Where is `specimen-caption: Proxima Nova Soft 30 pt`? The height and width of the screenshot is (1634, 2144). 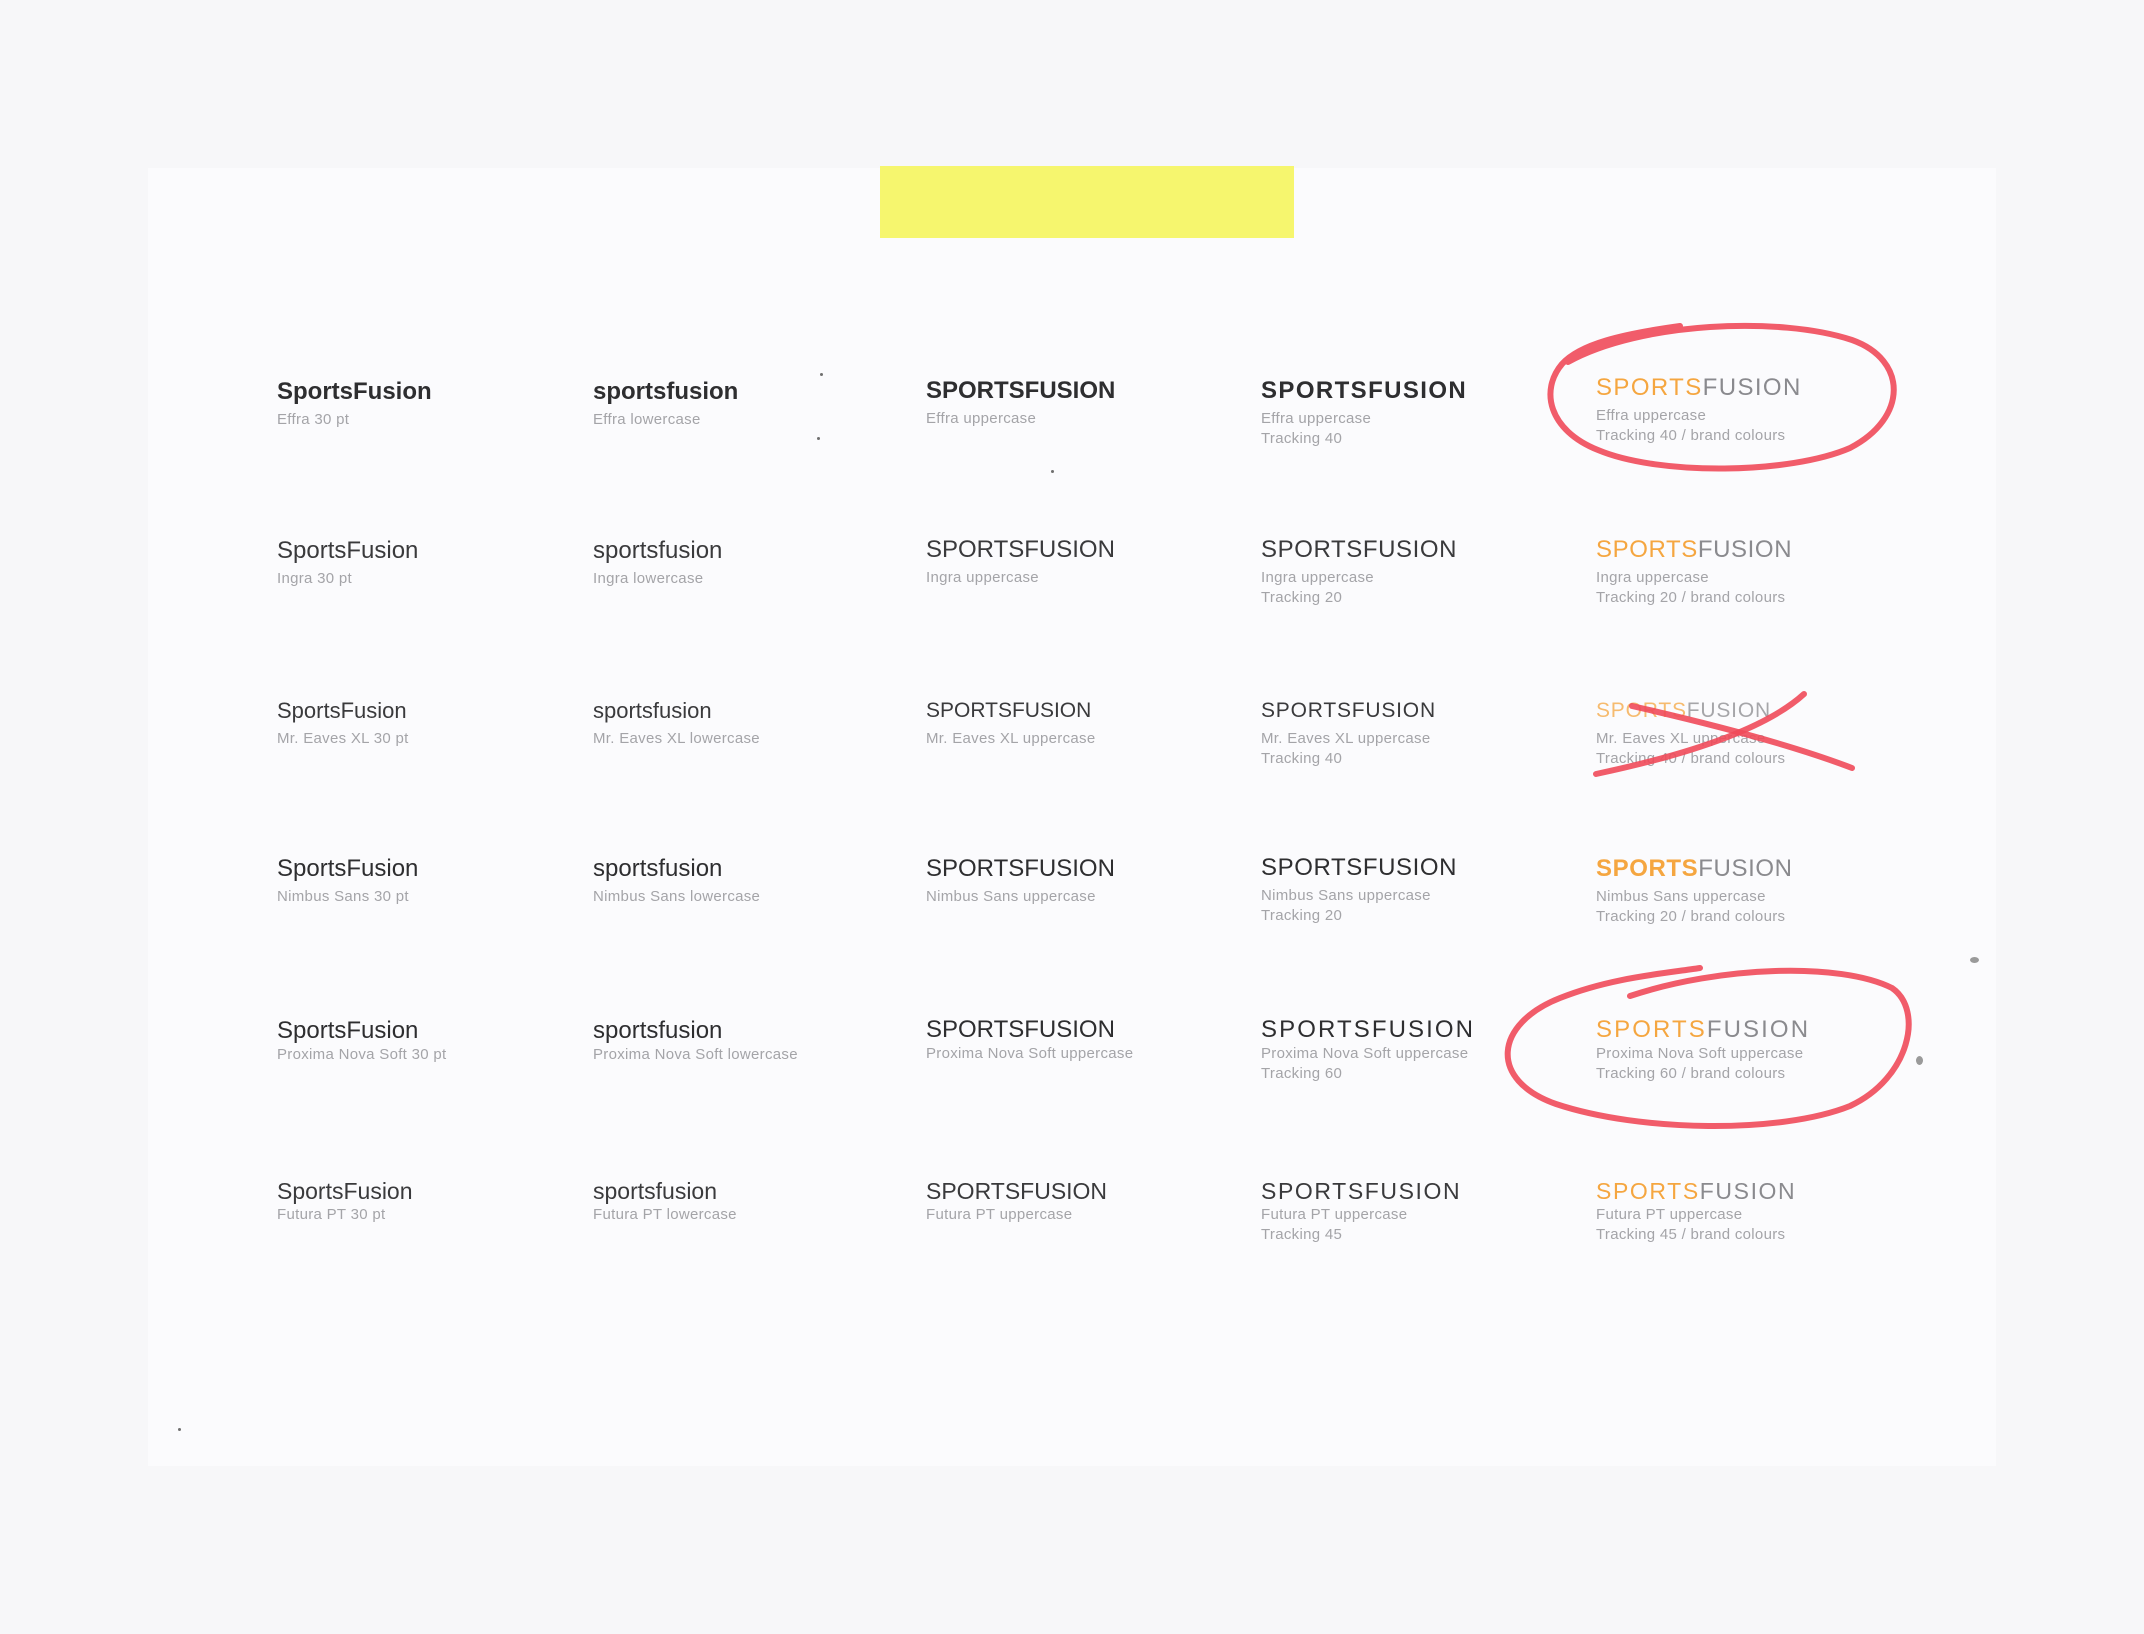 specimen-caption: Proxima Nova Soft 30 pt is located at coordinates (362, 1054).